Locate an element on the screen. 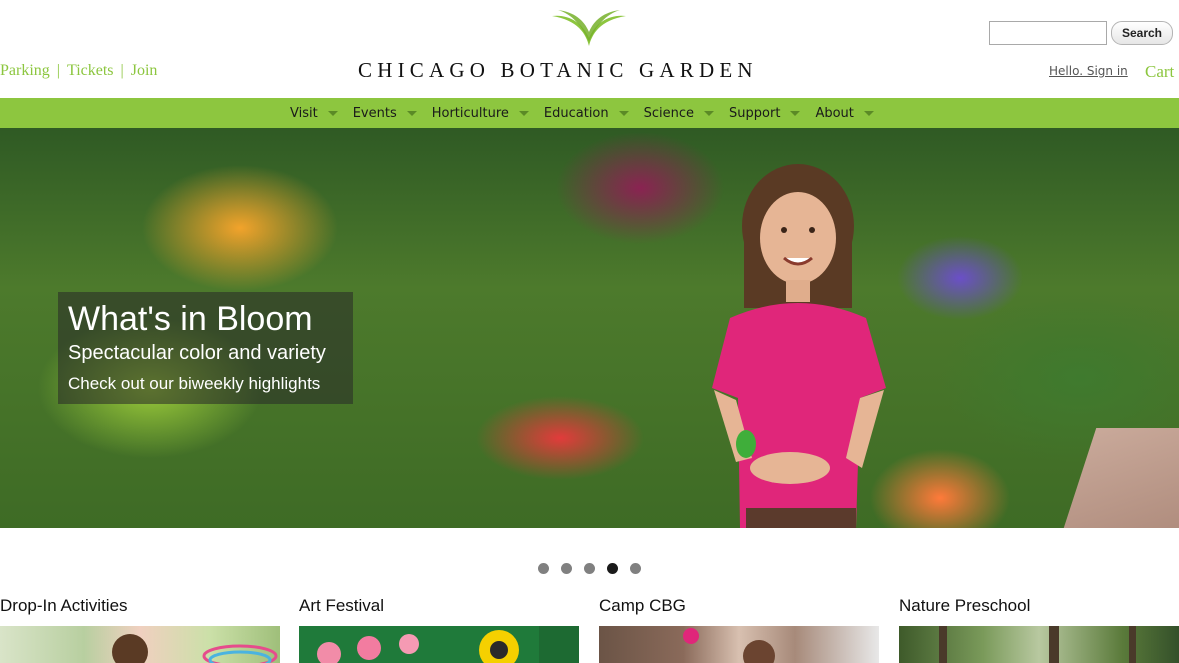 The image size is (1179, 663). leaf-logo-icon is located at coordinates (589, 28).